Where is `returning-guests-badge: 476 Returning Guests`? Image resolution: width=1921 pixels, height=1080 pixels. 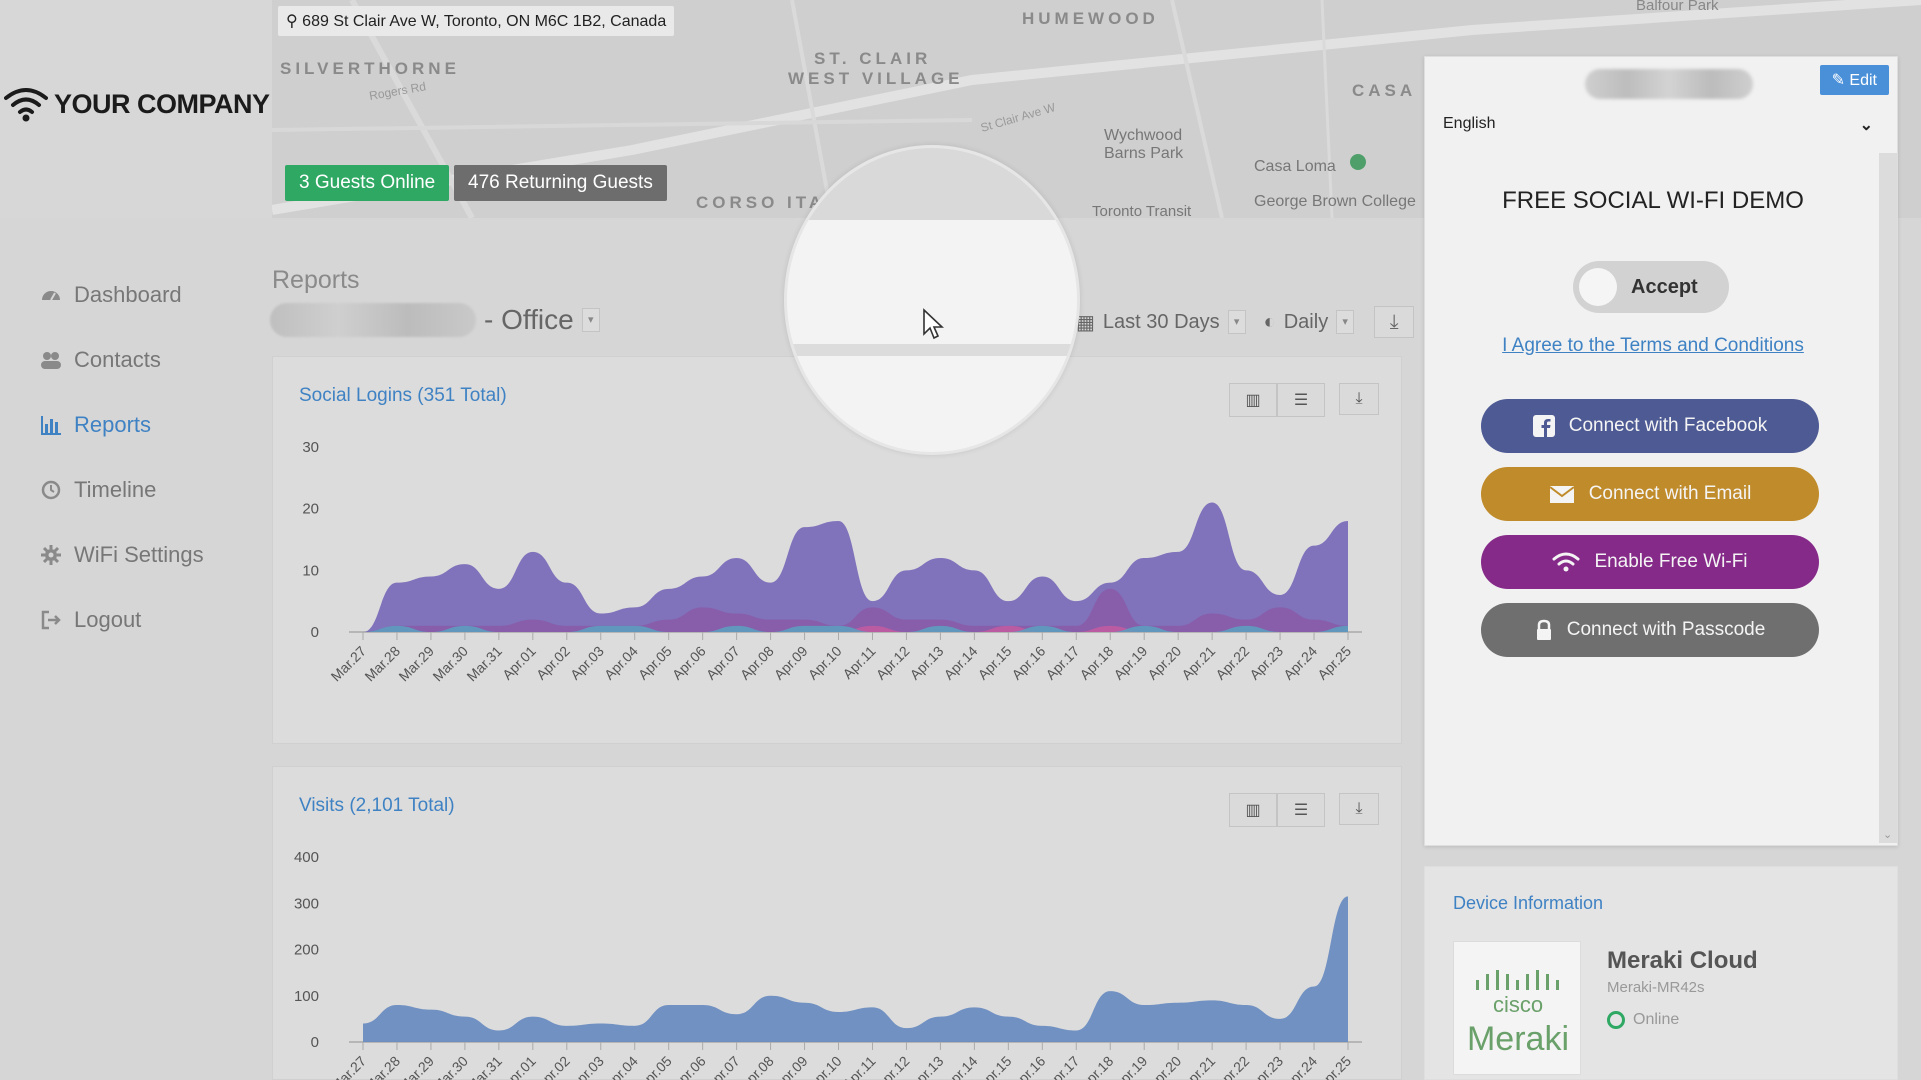
returning-guests-badge: 476 Returning Guests is located at coordinates (560, 183).